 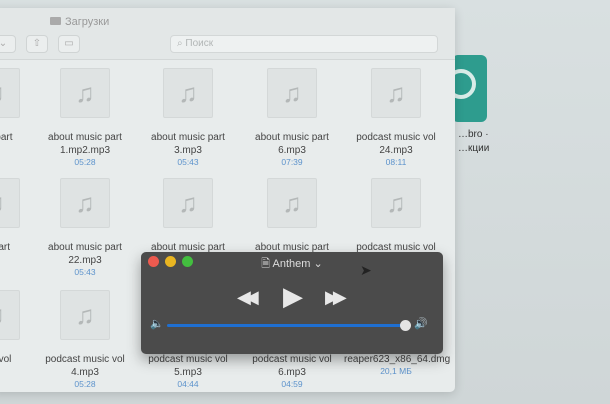 What do you see at coordinates (405, 325) in the screenshot?
I see `volume-slider-knob` at bounding box center [405, 325].